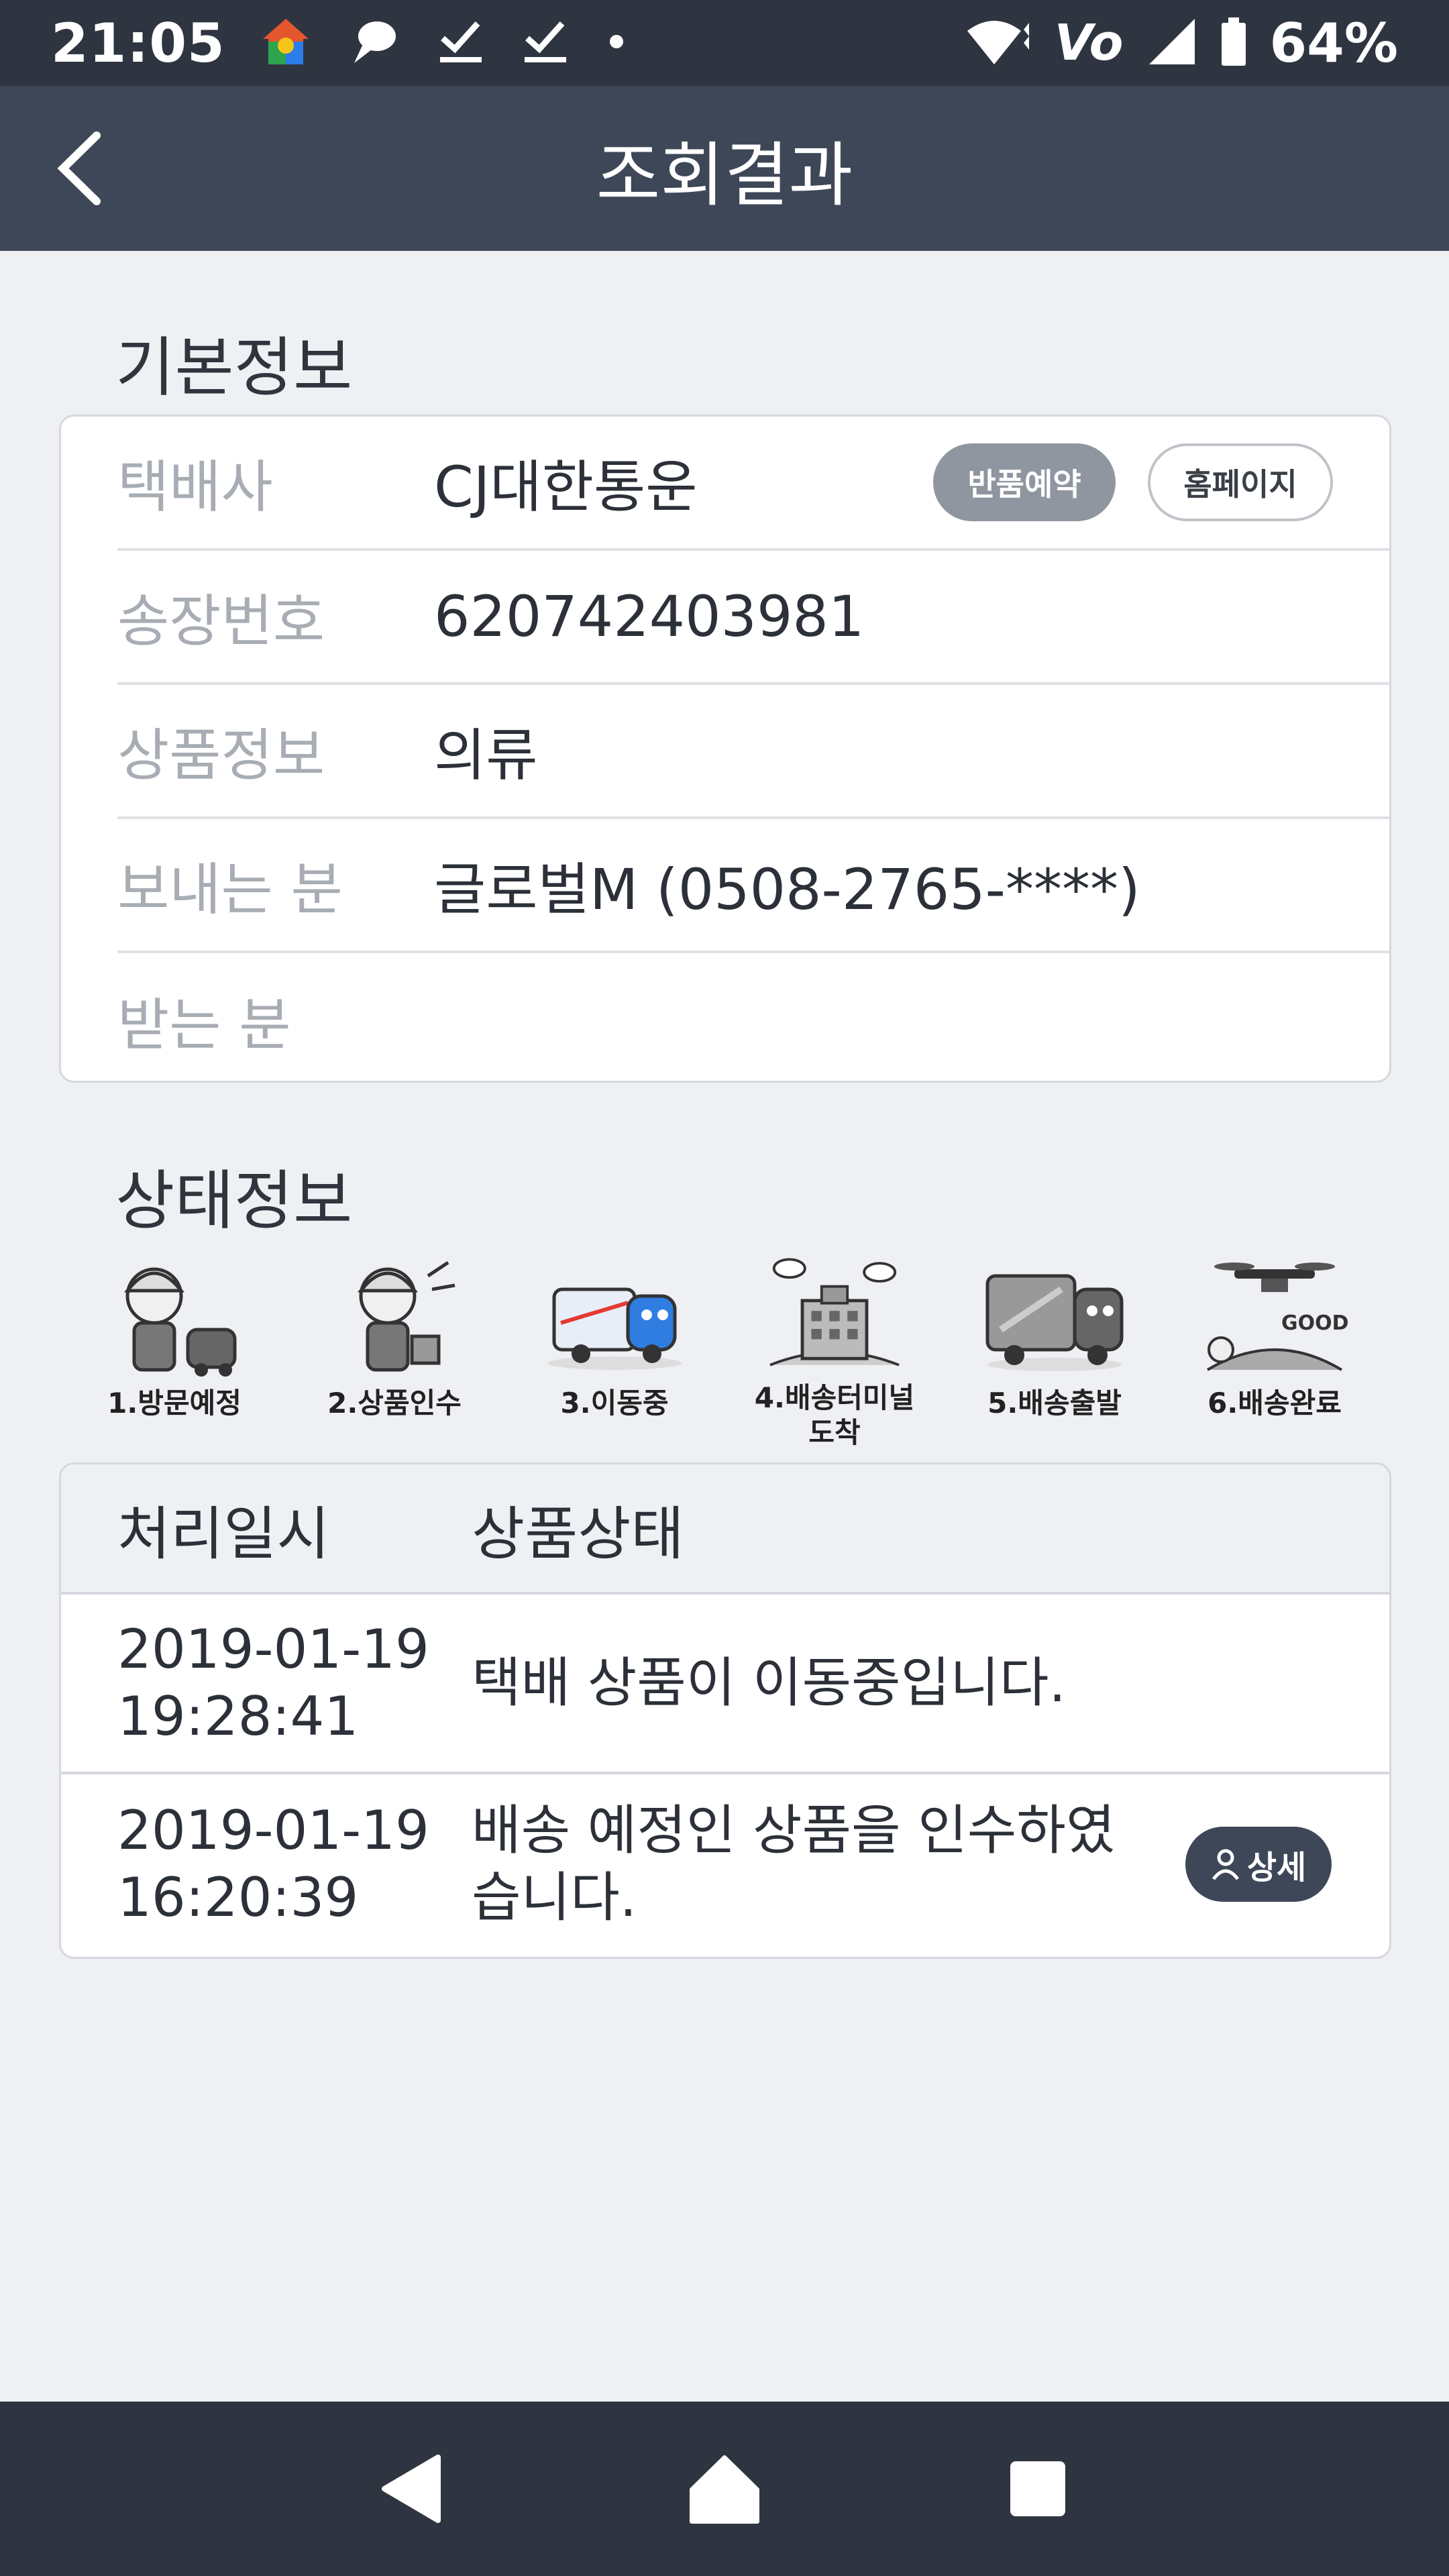 The height and width of the screenshot is (2576, 1449). I want to click on nav-home-button, so click(724, 2488).